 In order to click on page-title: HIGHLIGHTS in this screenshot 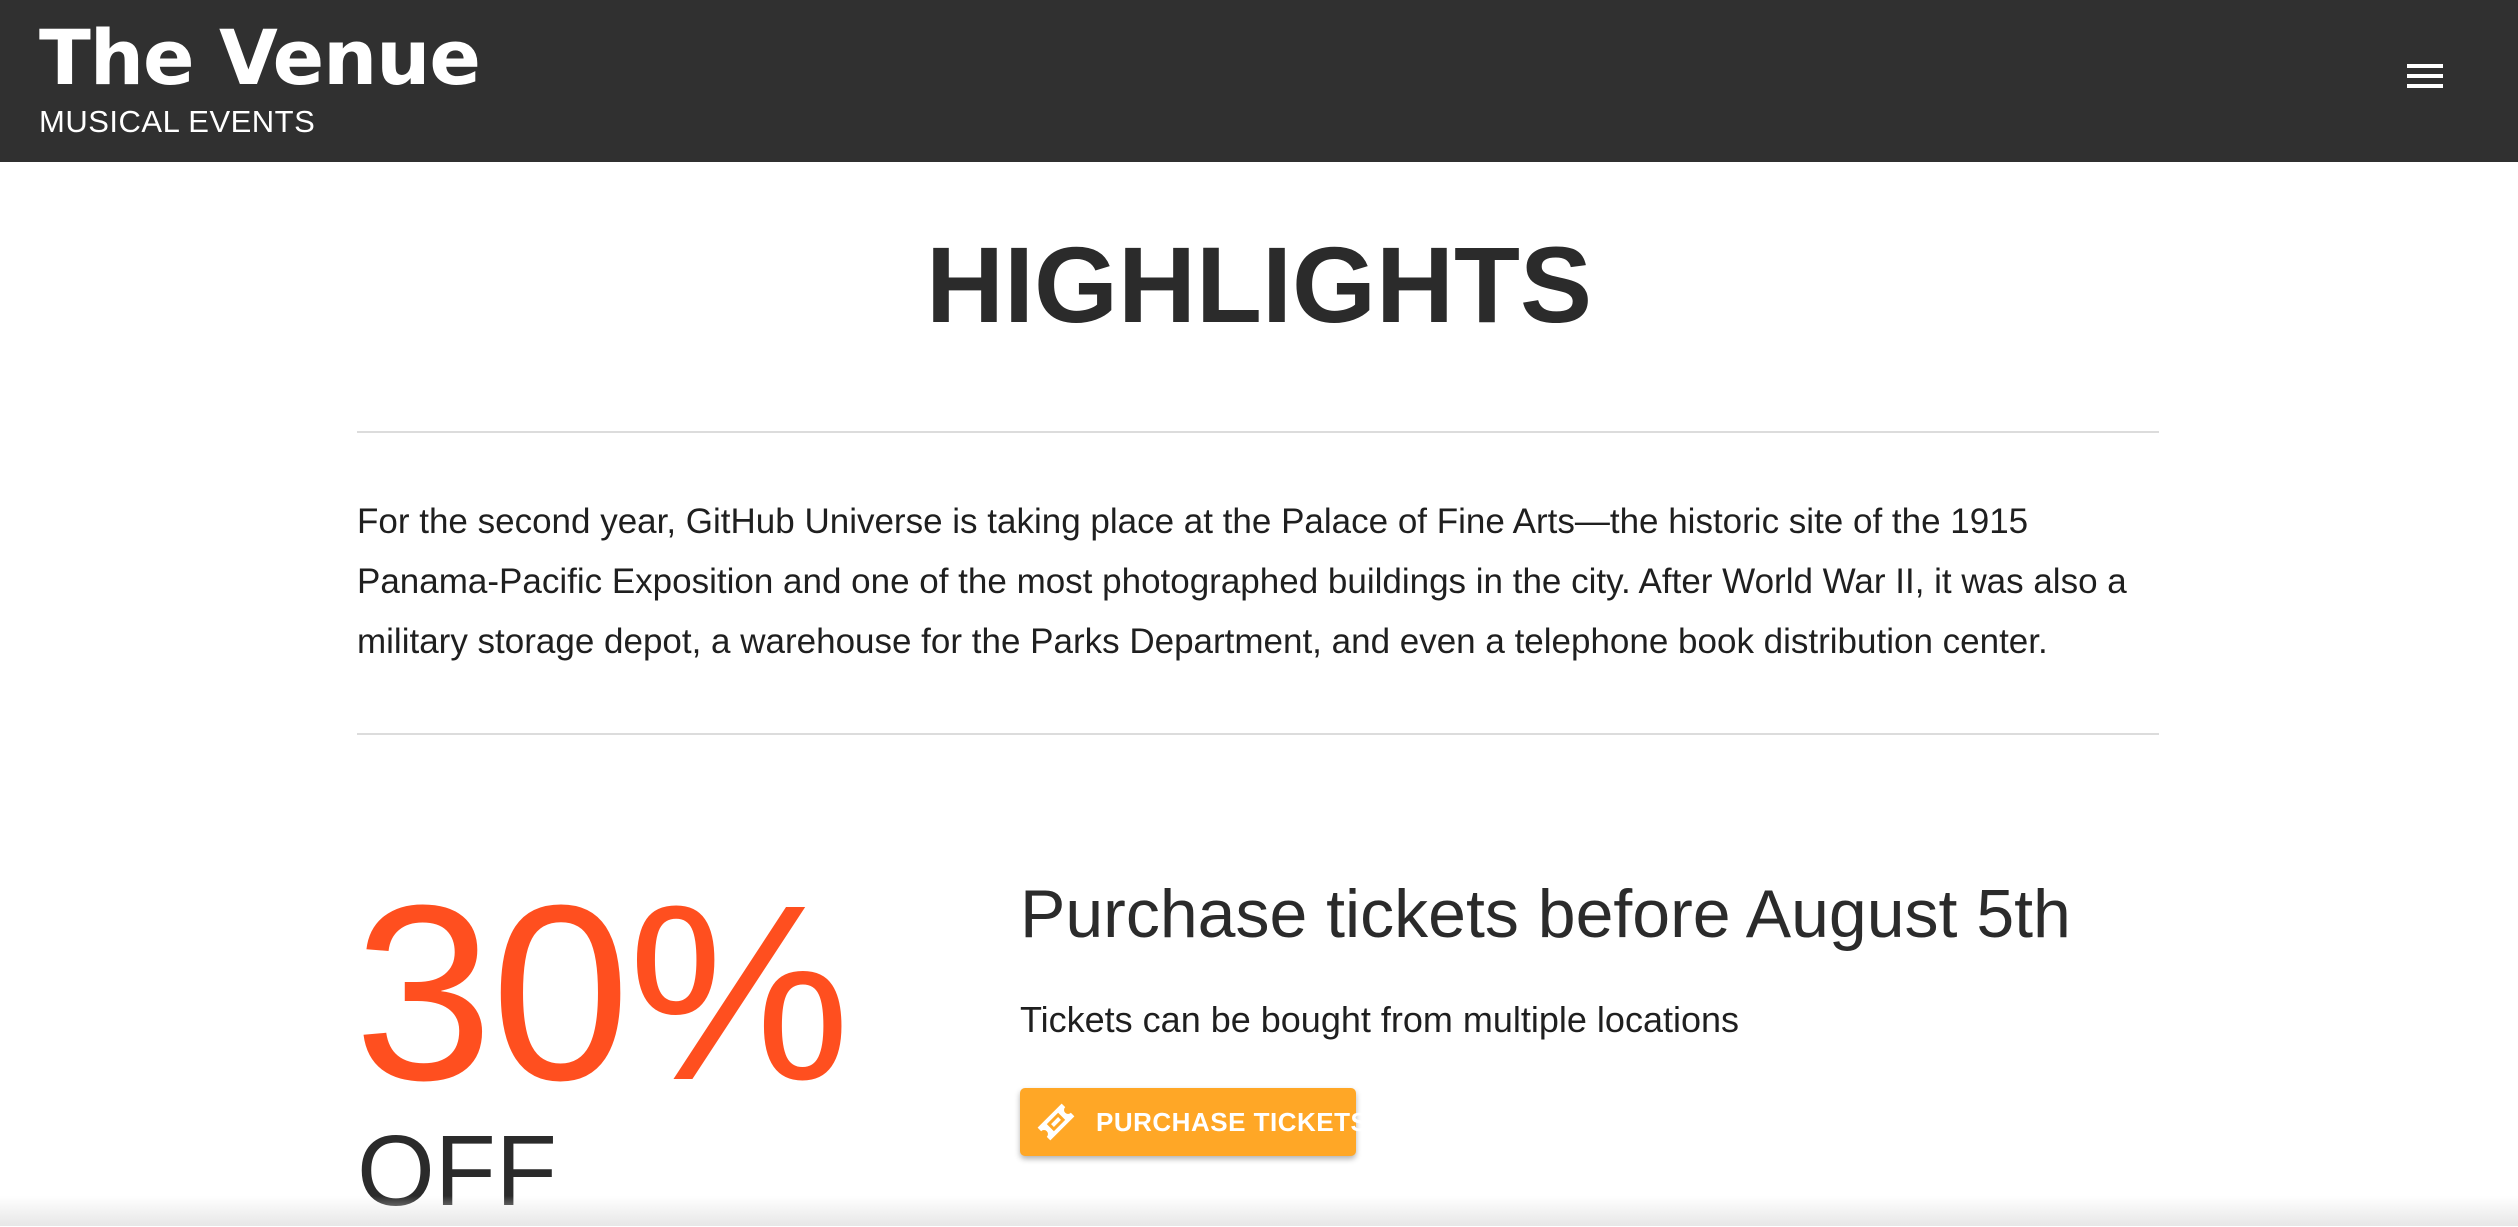, I will do `click(1259, 284)`.